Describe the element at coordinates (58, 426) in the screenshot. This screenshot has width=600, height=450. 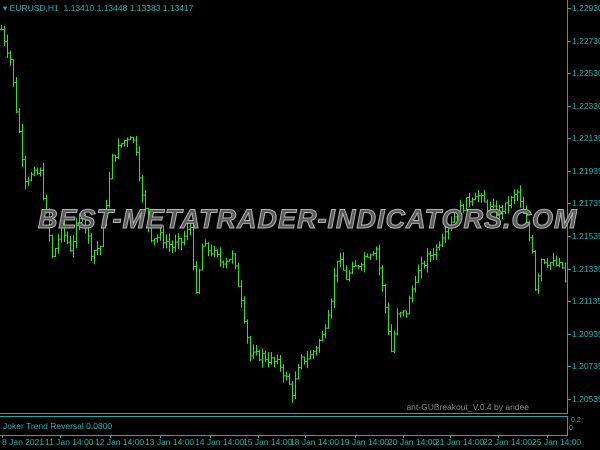
I see `indicator-label: Joker Trend Reversal 0.0800` at that location.